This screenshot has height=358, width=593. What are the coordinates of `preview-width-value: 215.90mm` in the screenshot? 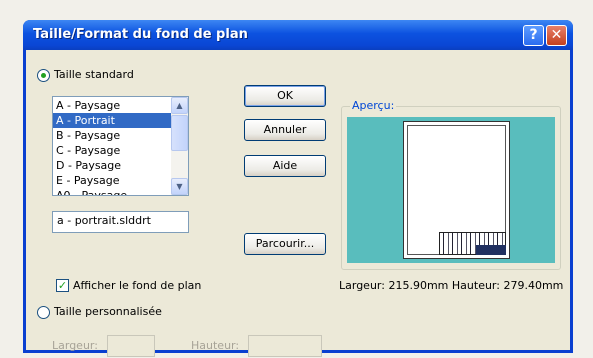 It's located at (418, 285).